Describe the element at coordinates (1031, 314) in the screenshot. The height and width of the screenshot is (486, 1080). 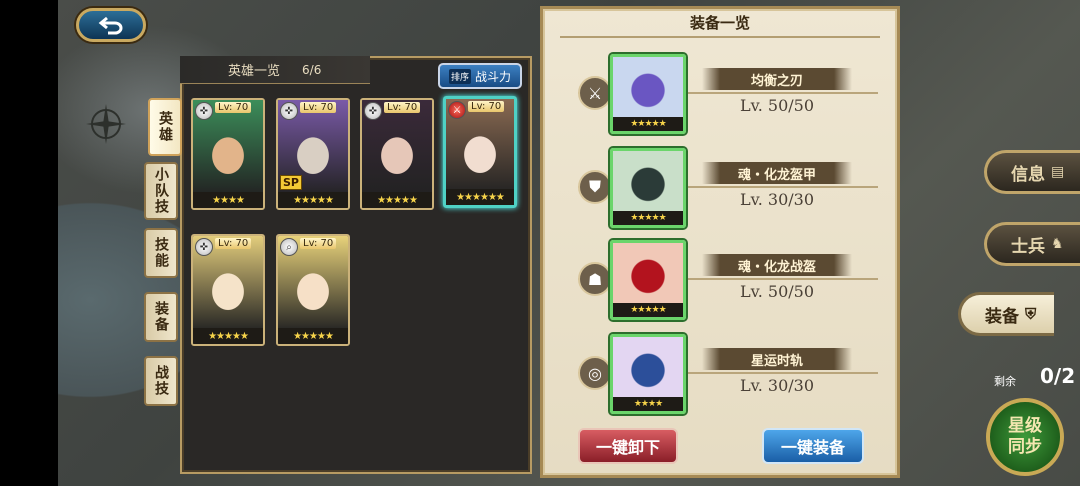
I see `shield-icon: ⛨` at that location.